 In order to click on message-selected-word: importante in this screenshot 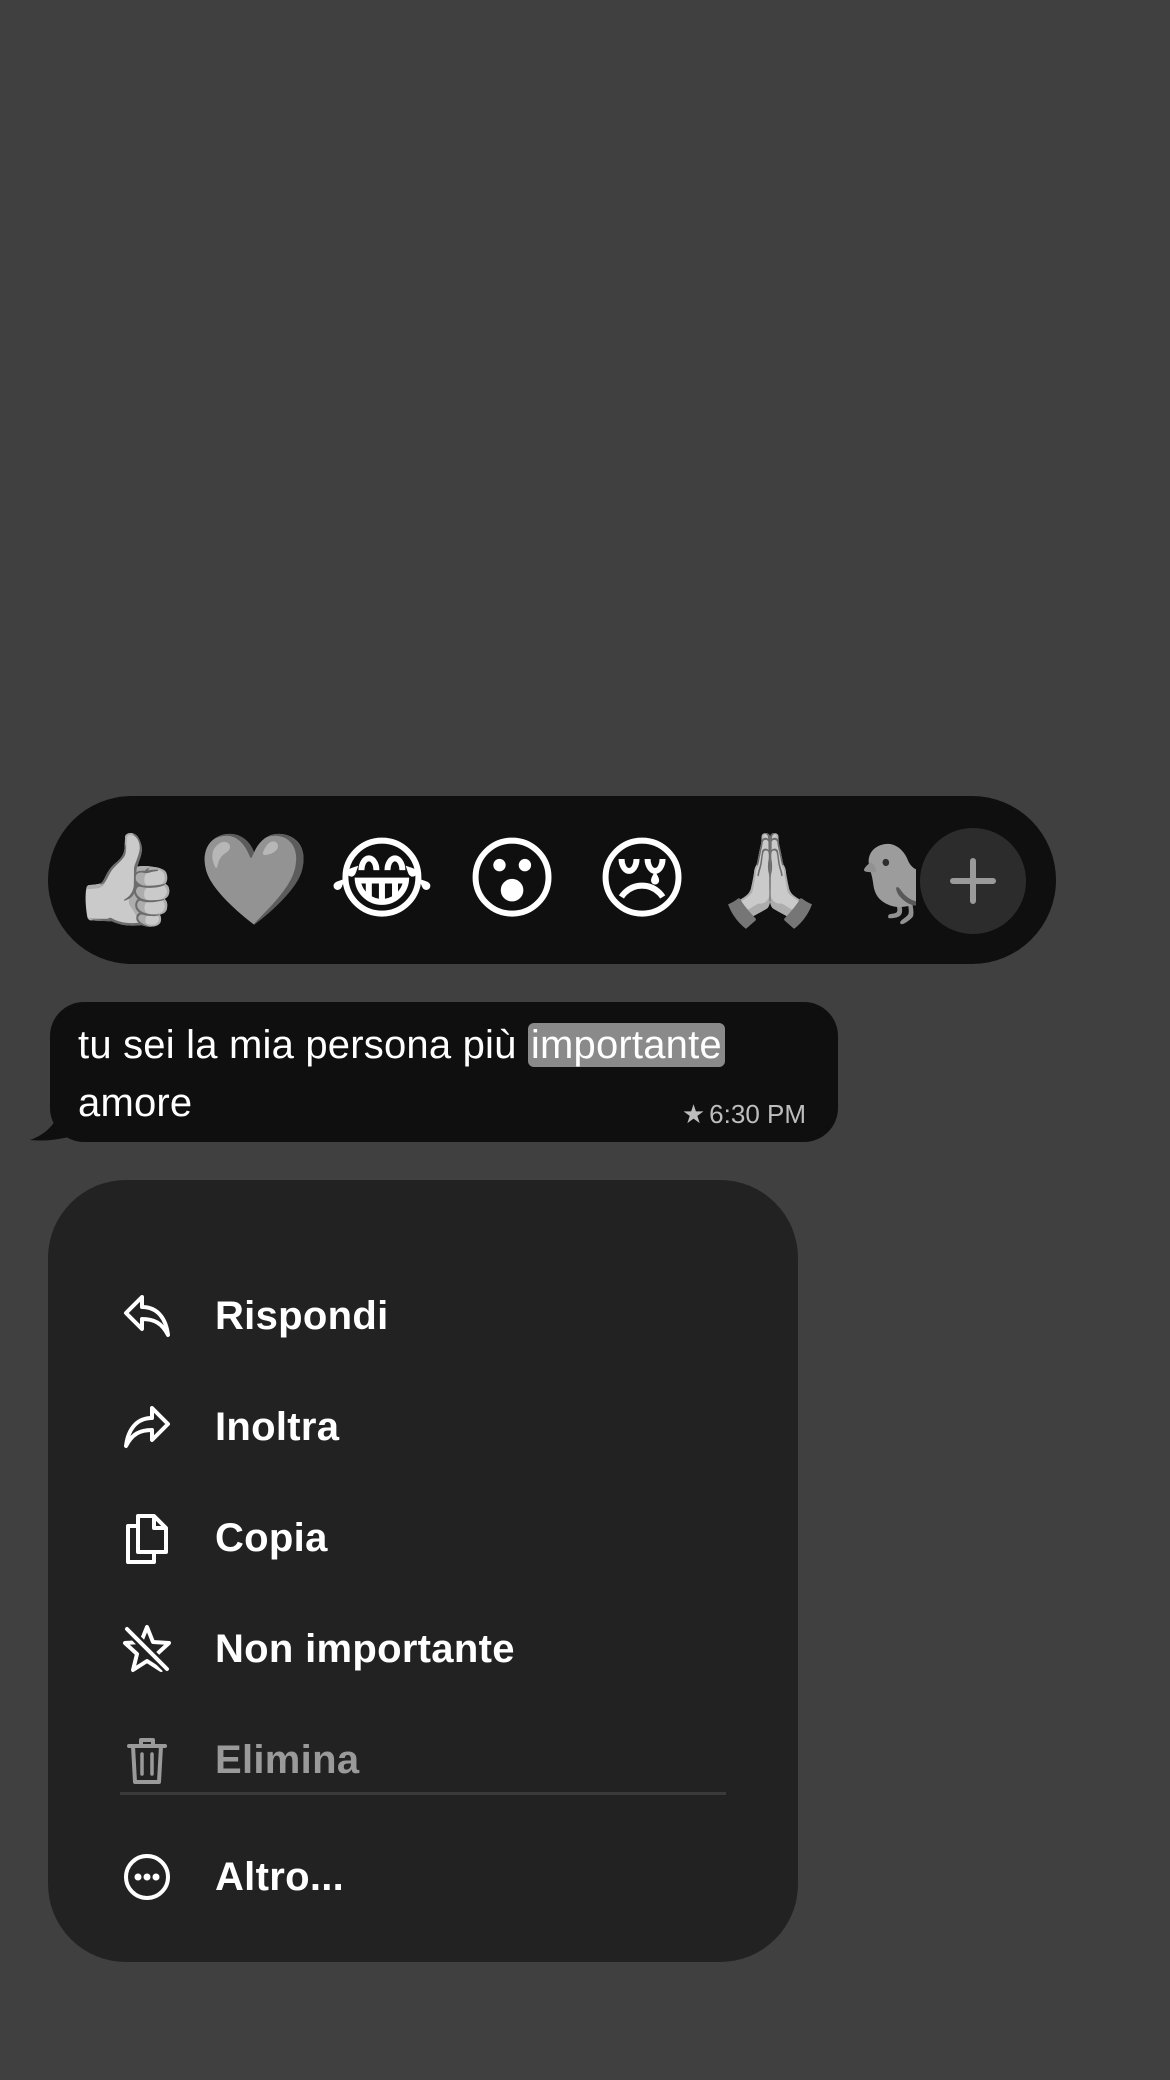, I will do `click(626, 1045)`.